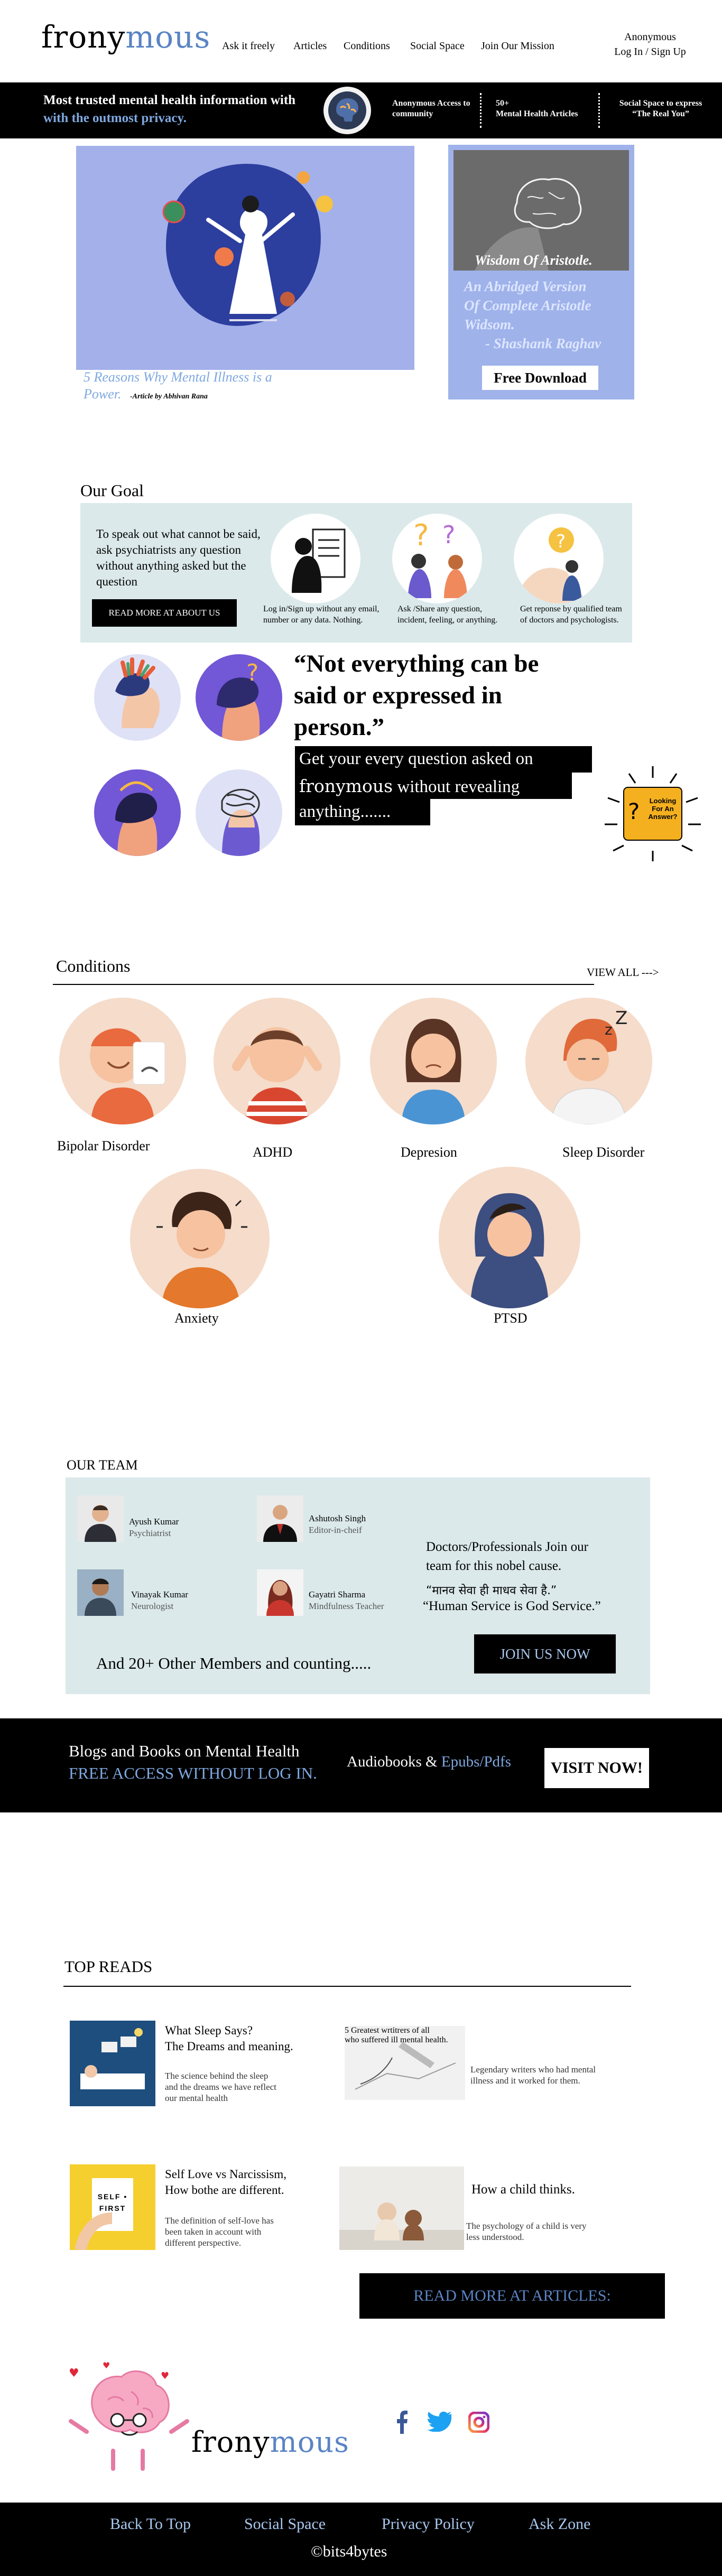  What do you see at coordinates (339, 727) in the screenshot?
I see `quote-line3: person.”` at bounding box center [339, 727].